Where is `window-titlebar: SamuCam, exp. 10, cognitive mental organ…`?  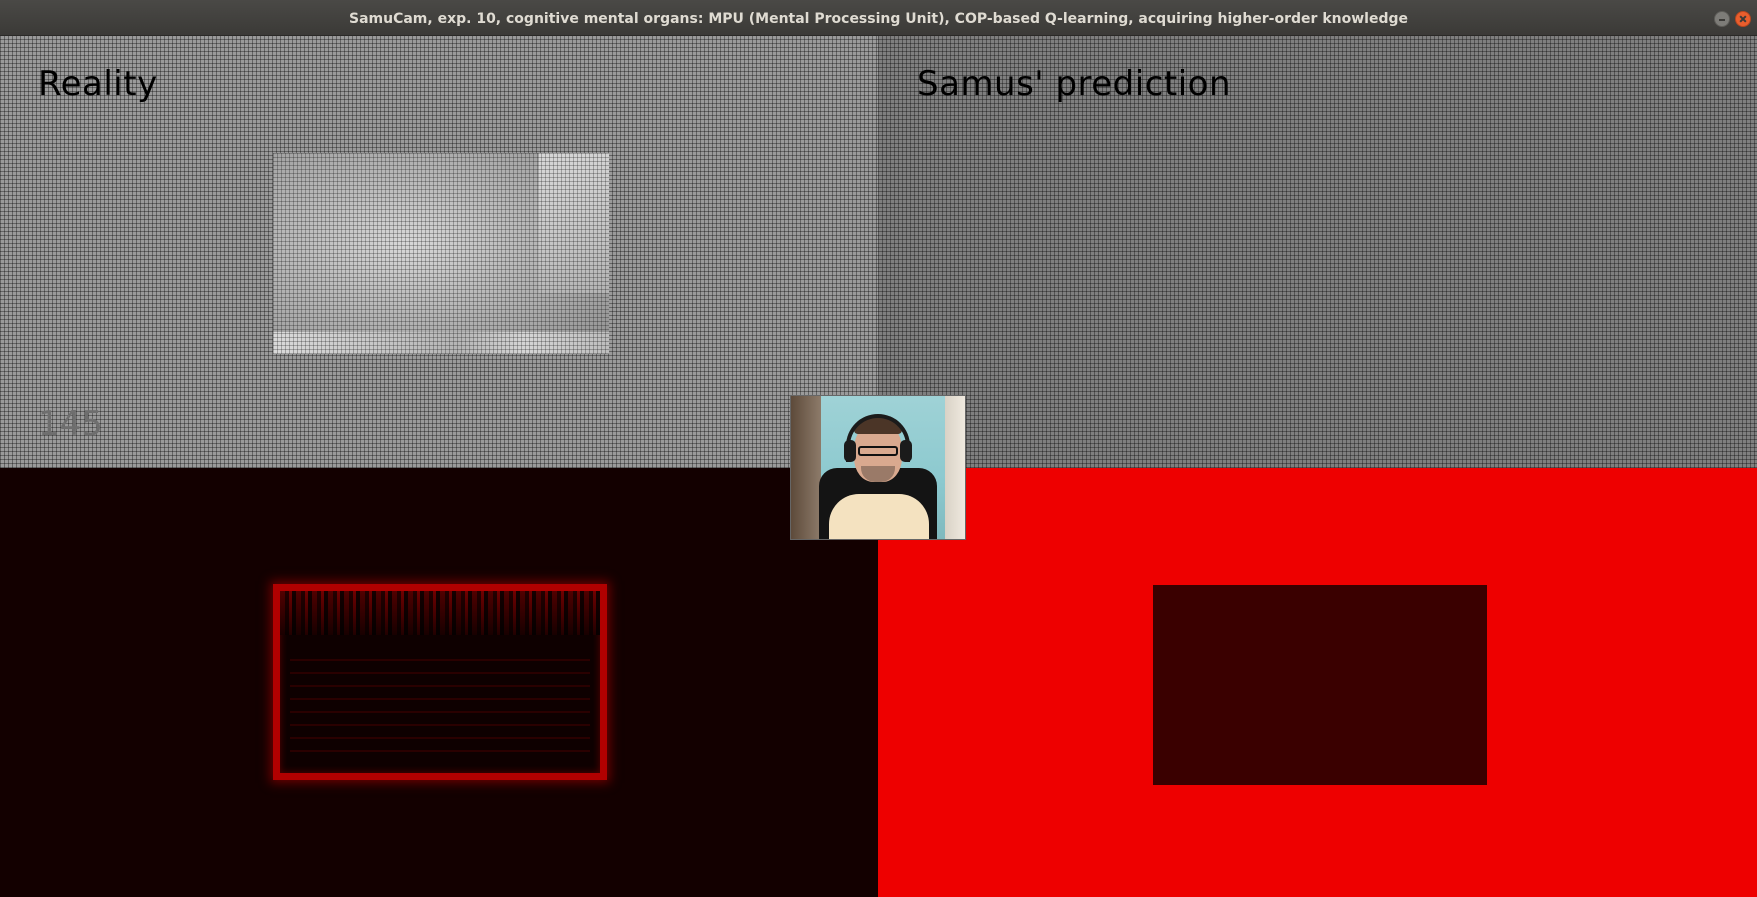
window-titlebar: SamuCam, exp. 10, cognitive mental organ… is located at coordinates (878, 18).